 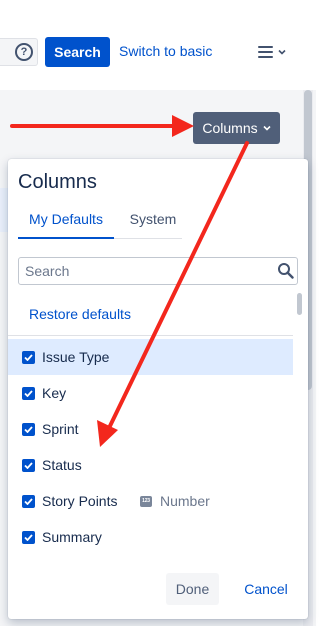 I want to click on switch-to-basic-link: Switch to basic, so click(x=165, y=51).